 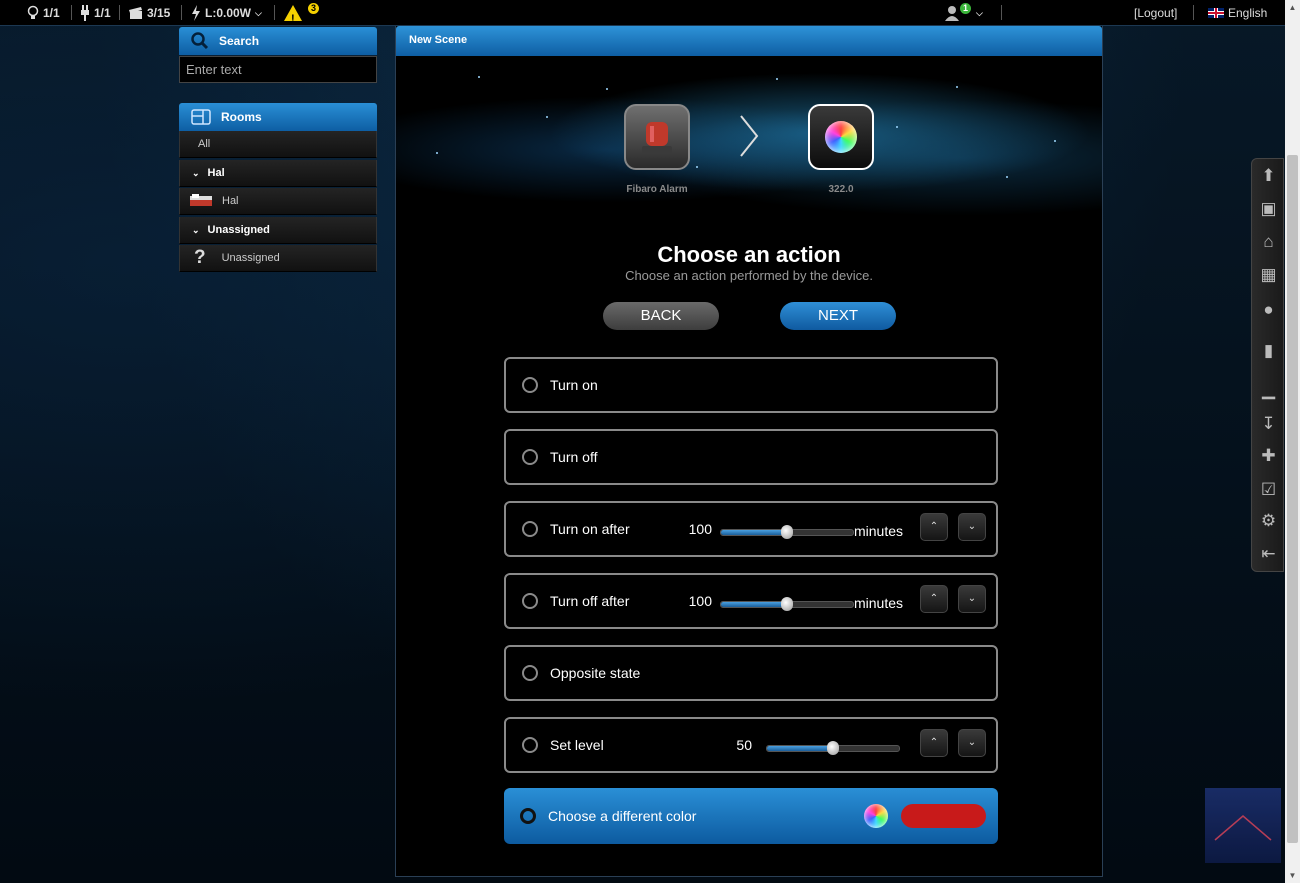 What do you see at coordinates (278, 41) in the screenshot?
I see `search-panel-header: Search` at bounding box center [278, 41].